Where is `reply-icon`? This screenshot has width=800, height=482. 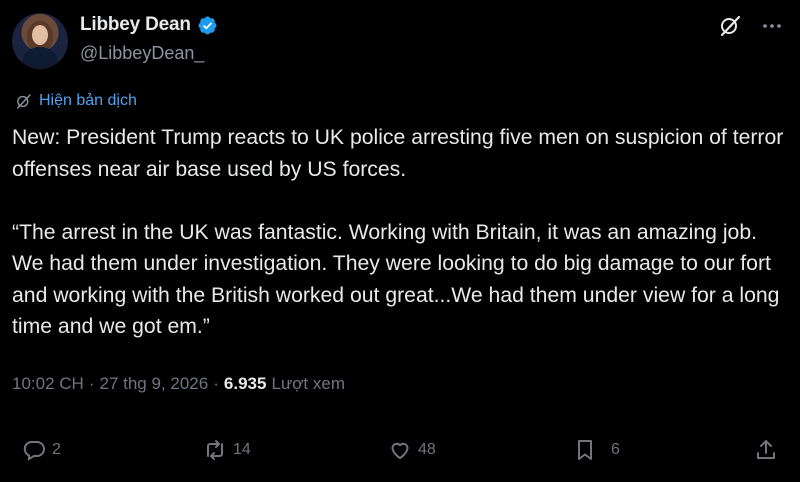 reply-icon is located at coordinates (34, 451).